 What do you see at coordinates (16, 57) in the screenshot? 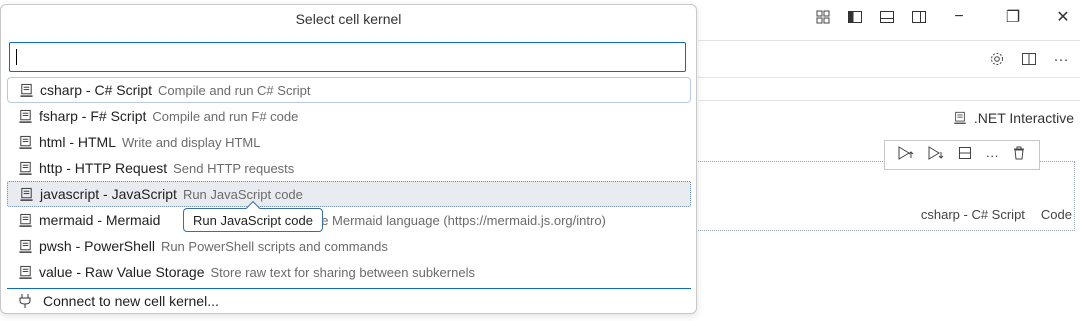
I see `text-cursor` at bounding box center [16, 57].